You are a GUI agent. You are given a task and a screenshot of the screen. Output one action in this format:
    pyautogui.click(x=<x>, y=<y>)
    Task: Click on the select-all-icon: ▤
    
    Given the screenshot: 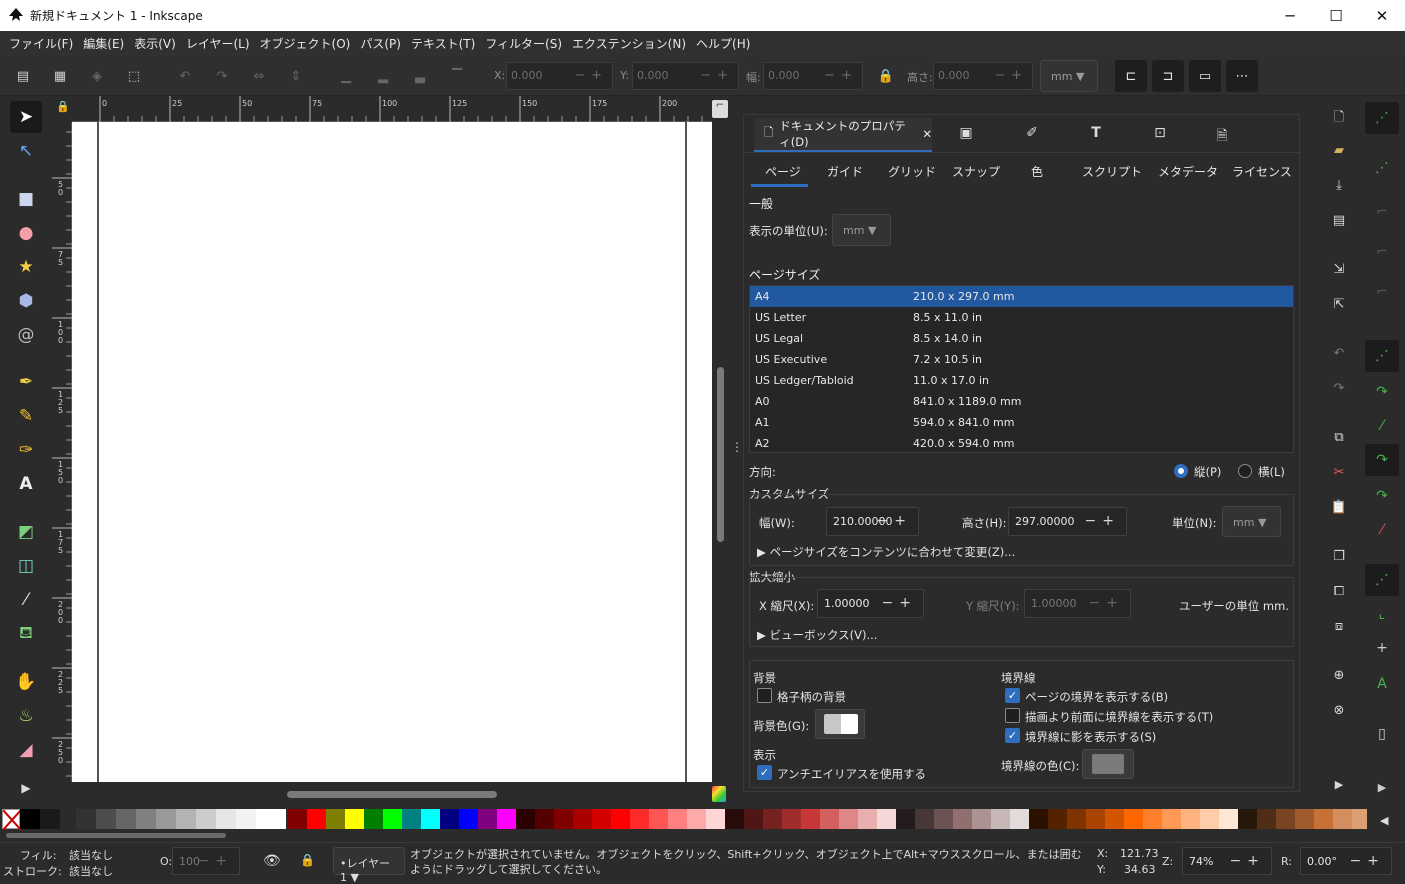 What is the action you would take?
    pyautogui.click(x=23, y=76)
    